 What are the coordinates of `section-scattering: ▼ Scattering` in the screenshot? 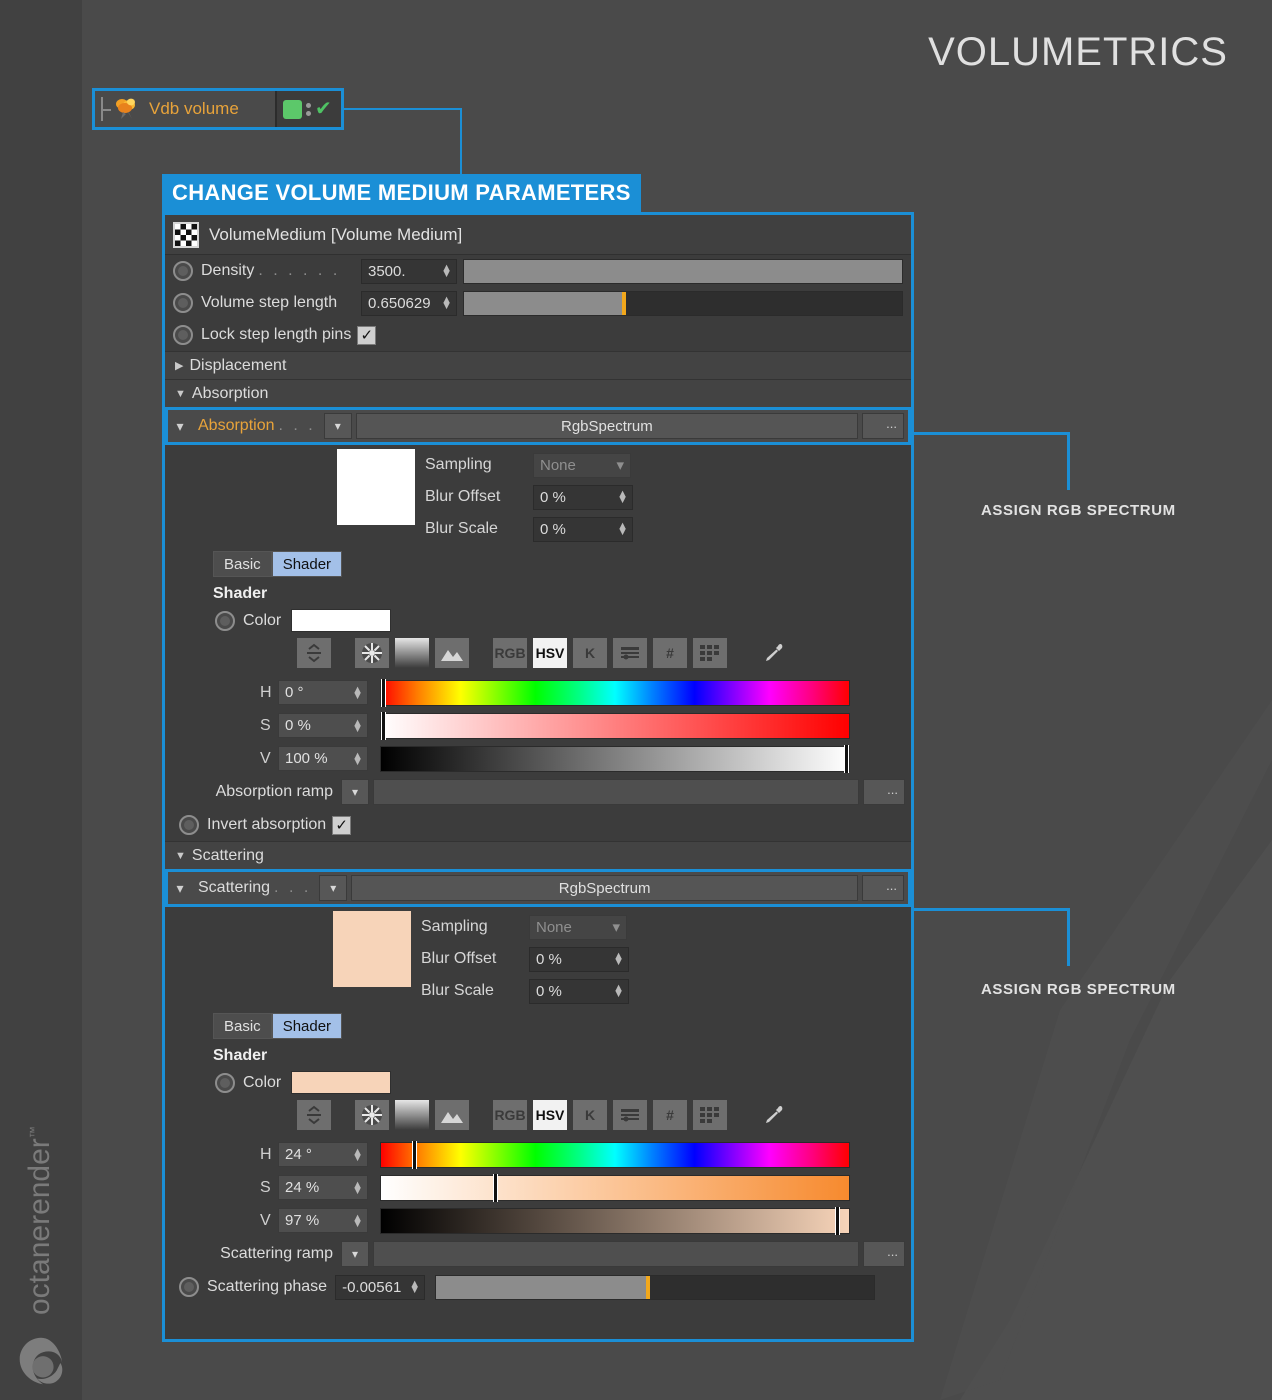 It's located at (538, 855).